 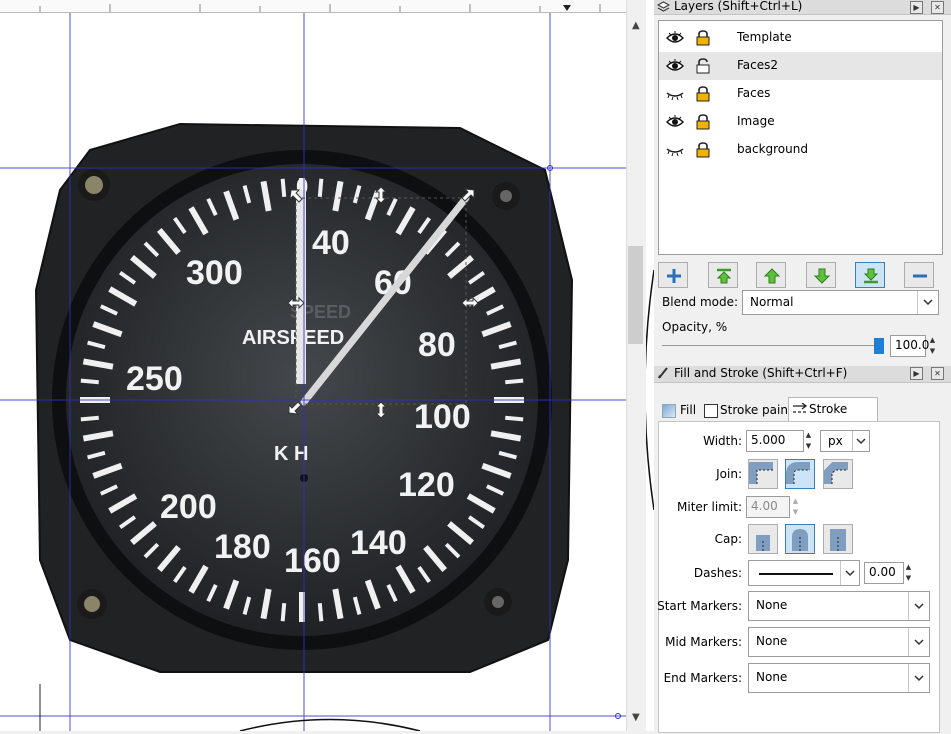 What do you see at coordinates (635, 295) in the screenshot?
I see `scroll-thumb` at bounding box center [635, 295].